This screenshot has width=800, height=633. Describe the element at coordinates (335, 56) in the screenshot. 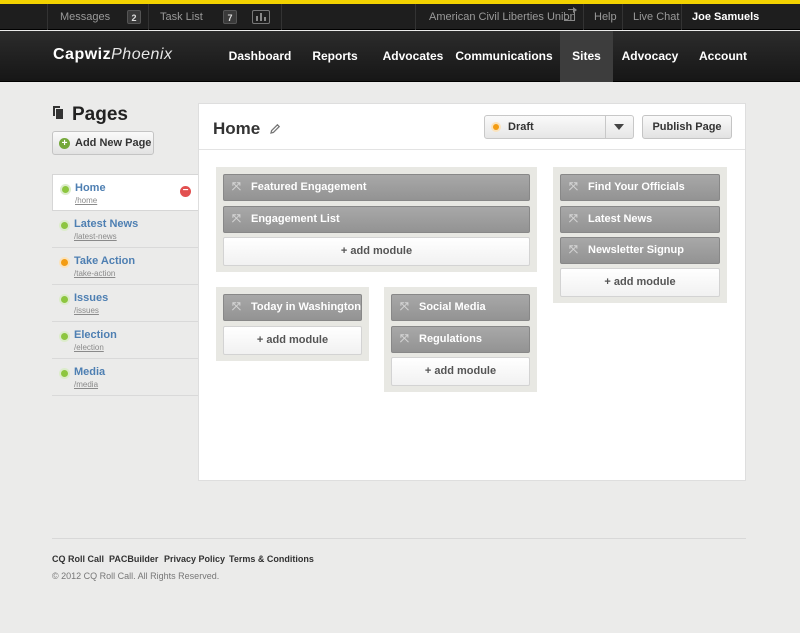

I see `nav-reports: Reports` at that location.